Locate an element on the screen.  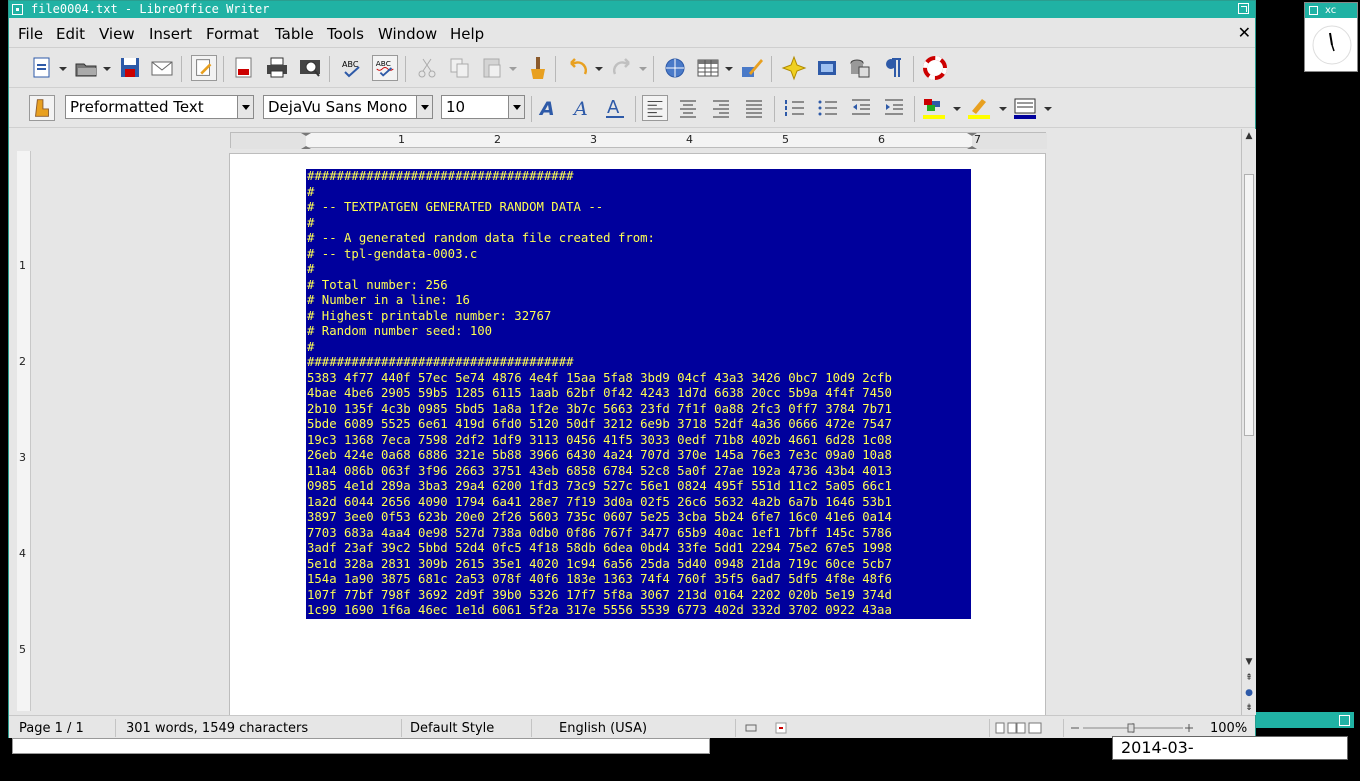
table-dropdown-icon is located at coordinates (729, 69).